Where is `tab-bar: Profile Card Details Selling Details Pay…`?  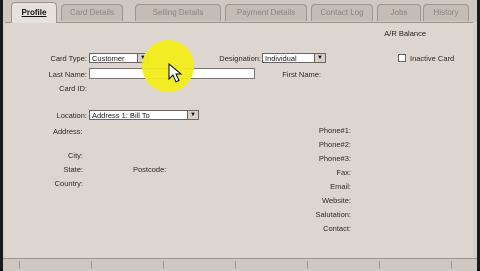 tab-bar: Profile Card Details Selling Details Pay… is located at coordinates (240, 11).